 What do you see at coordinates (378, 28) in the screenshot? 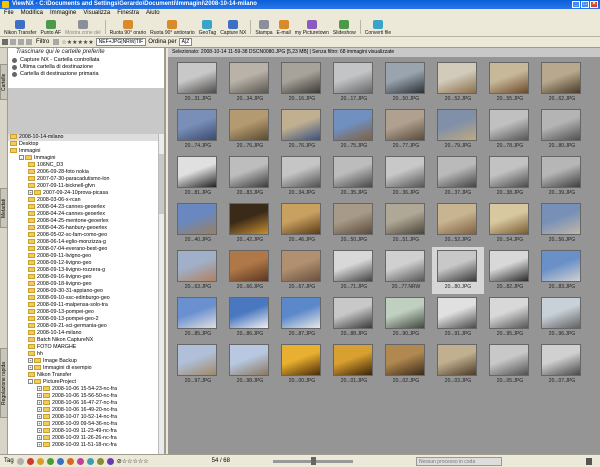
I see `toolbar-convert-button: Converti file` at bounding box center [378, 28].